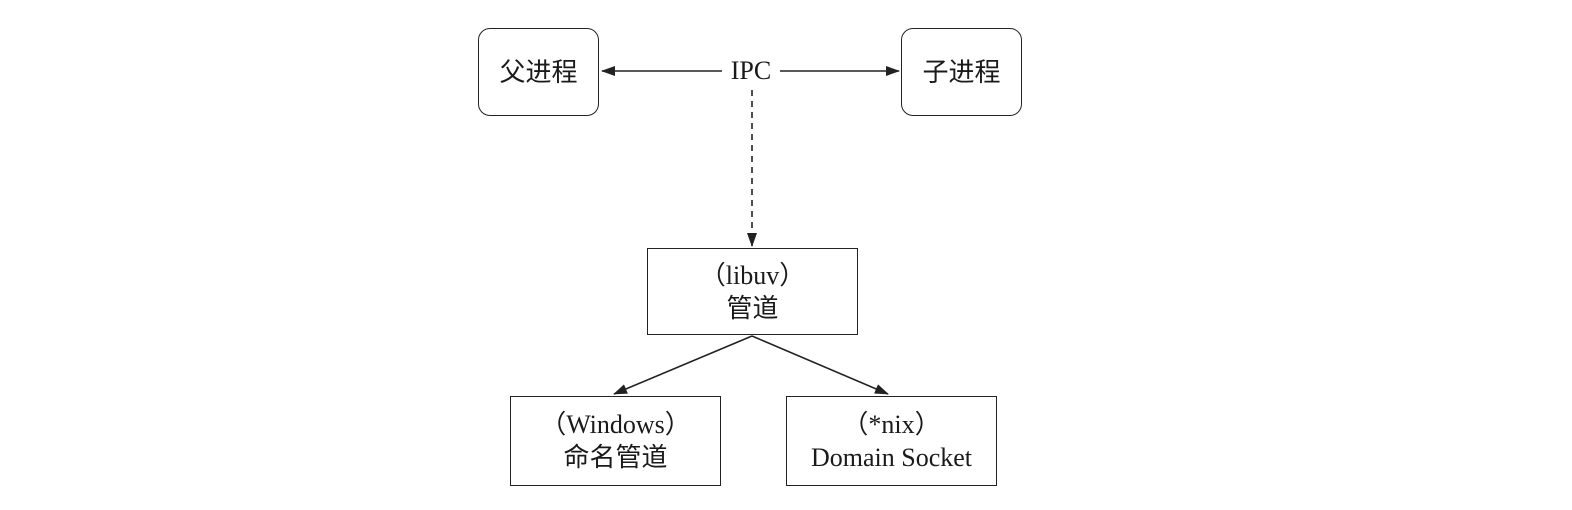 The image size is (1572, 510). I want to click on arrow-pipe-to-windows, so click(683, 365).